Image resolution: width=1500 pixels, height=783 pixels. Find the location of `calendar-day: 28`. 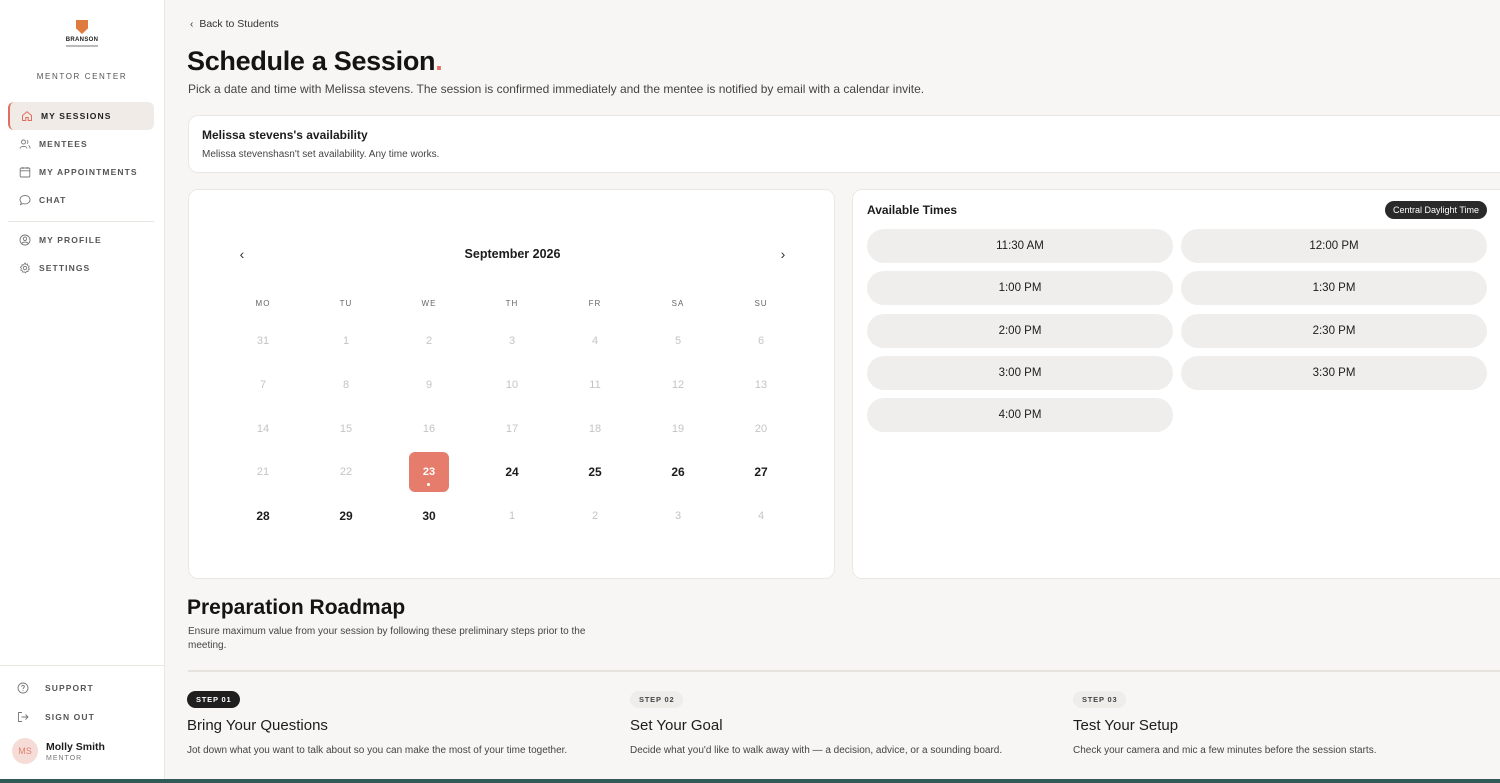

calendar-day: 28 is located at coordinates (263, 516).